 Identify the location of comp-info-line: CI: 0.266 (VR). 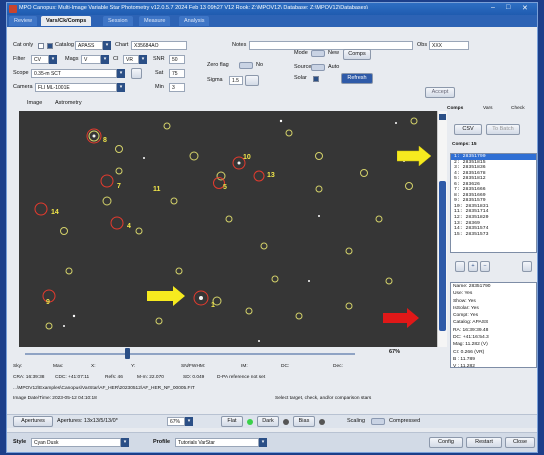
(469, 352).